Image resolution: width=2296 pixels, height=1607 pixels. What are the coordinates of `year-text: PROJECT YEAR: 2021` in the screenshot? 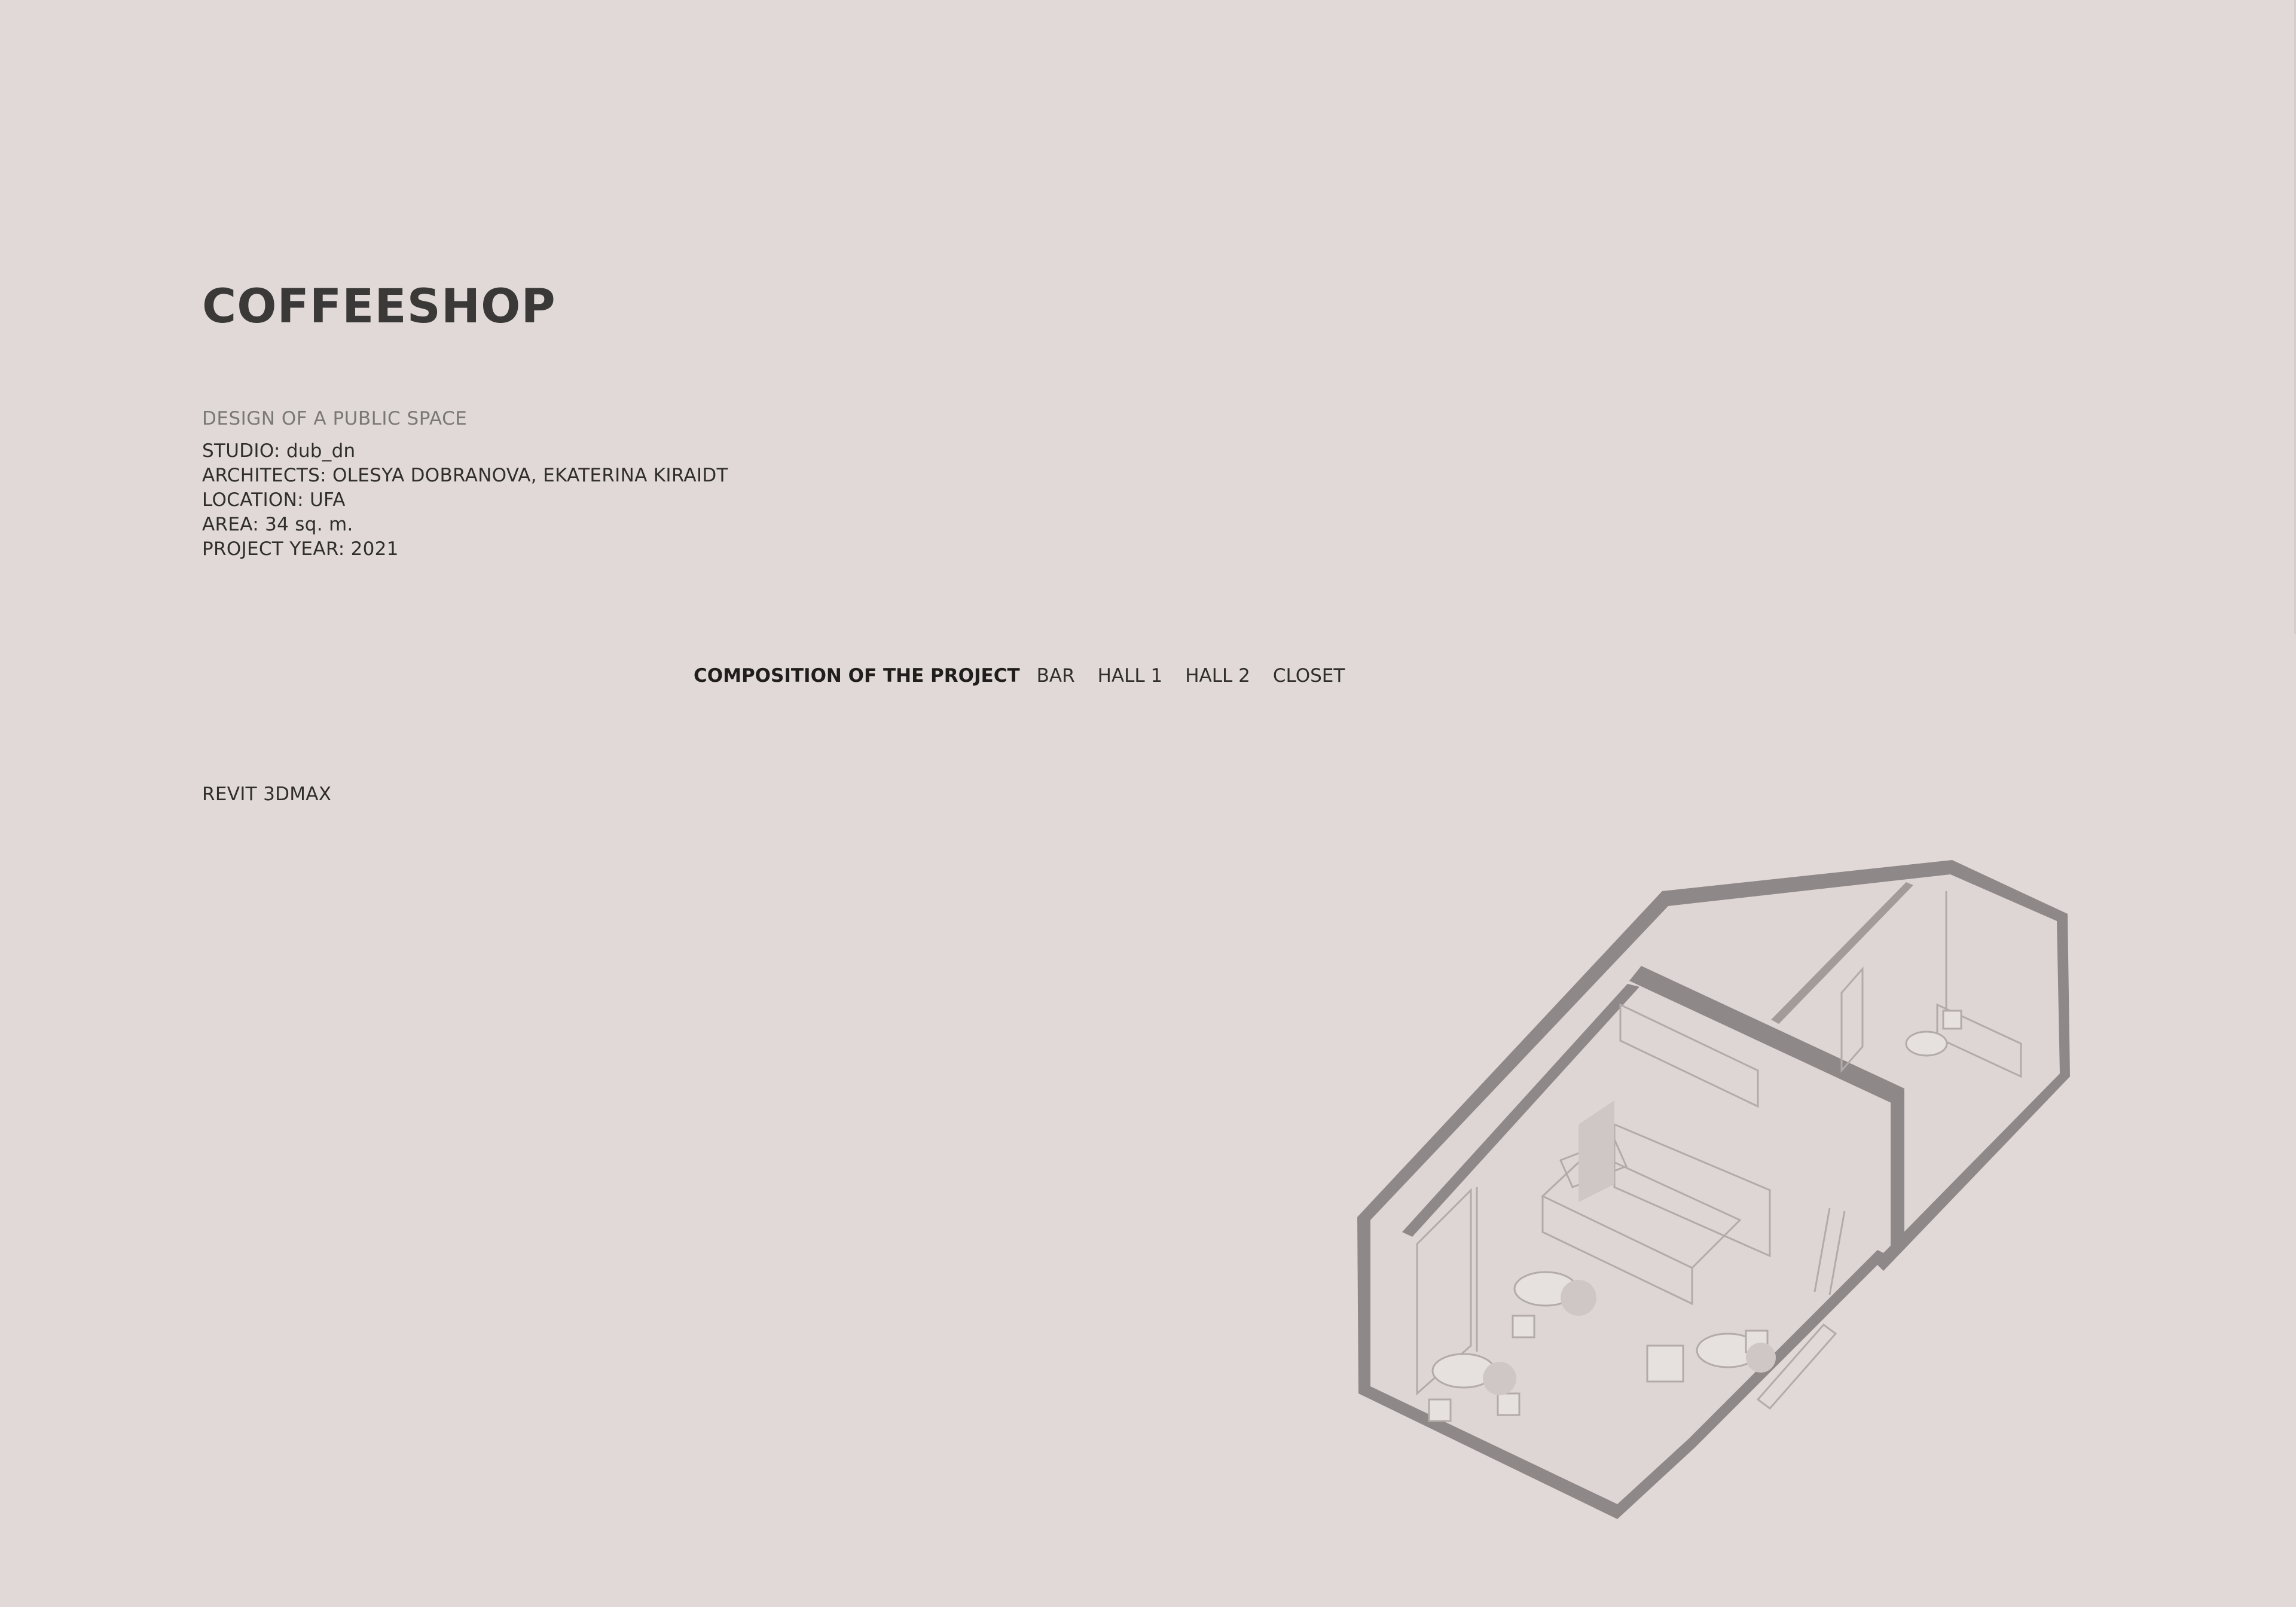 It's located at (300, 549).